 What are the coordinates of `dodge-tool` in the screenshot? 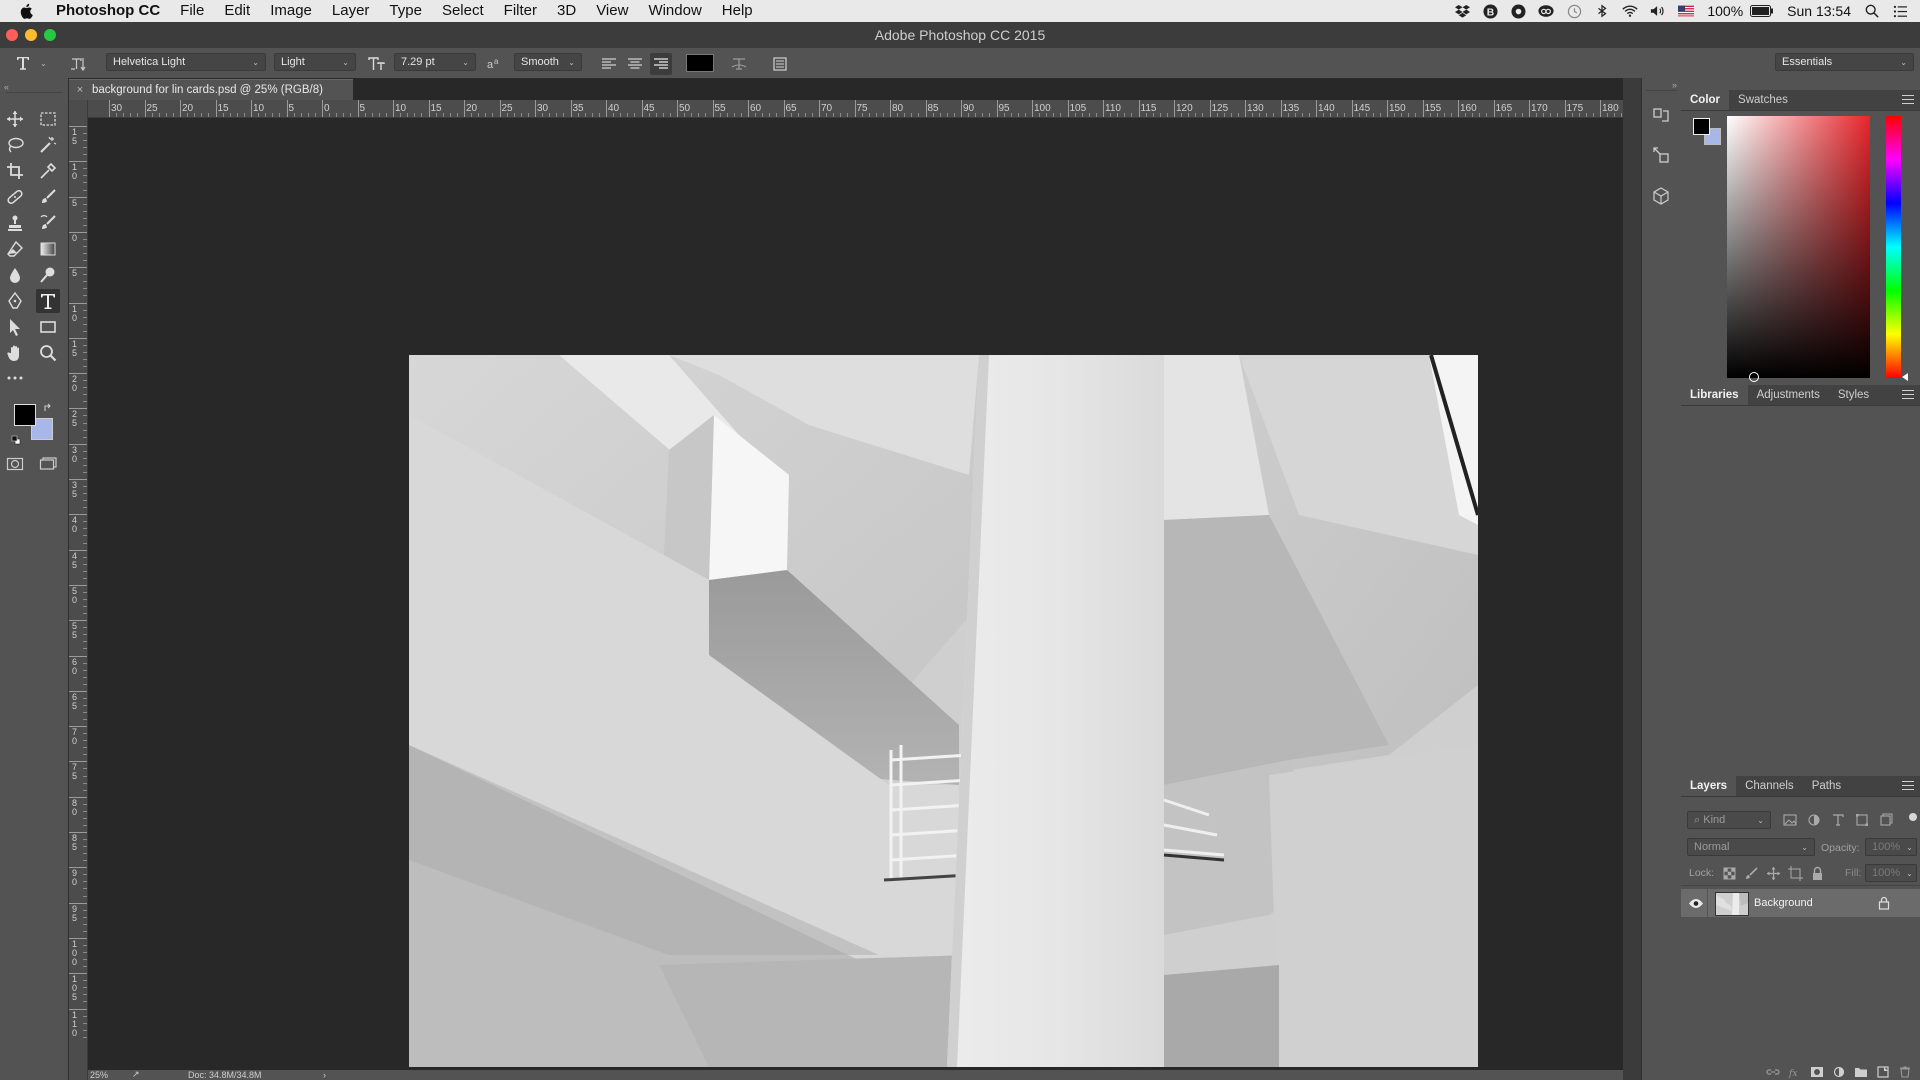 It's located at (48, 275).